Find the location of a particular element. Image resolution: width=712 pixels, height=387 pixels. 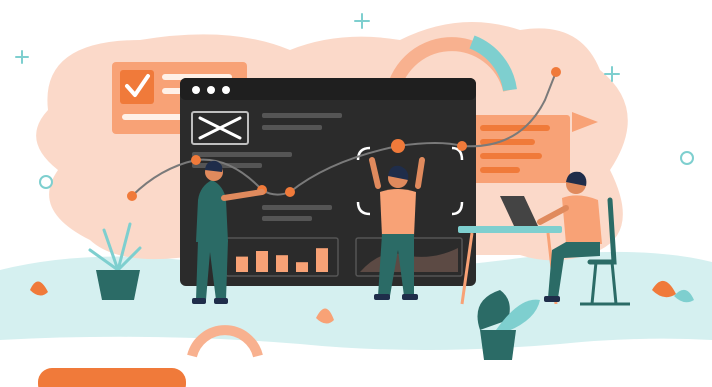

small-arc is located at coordinates (225, 341).